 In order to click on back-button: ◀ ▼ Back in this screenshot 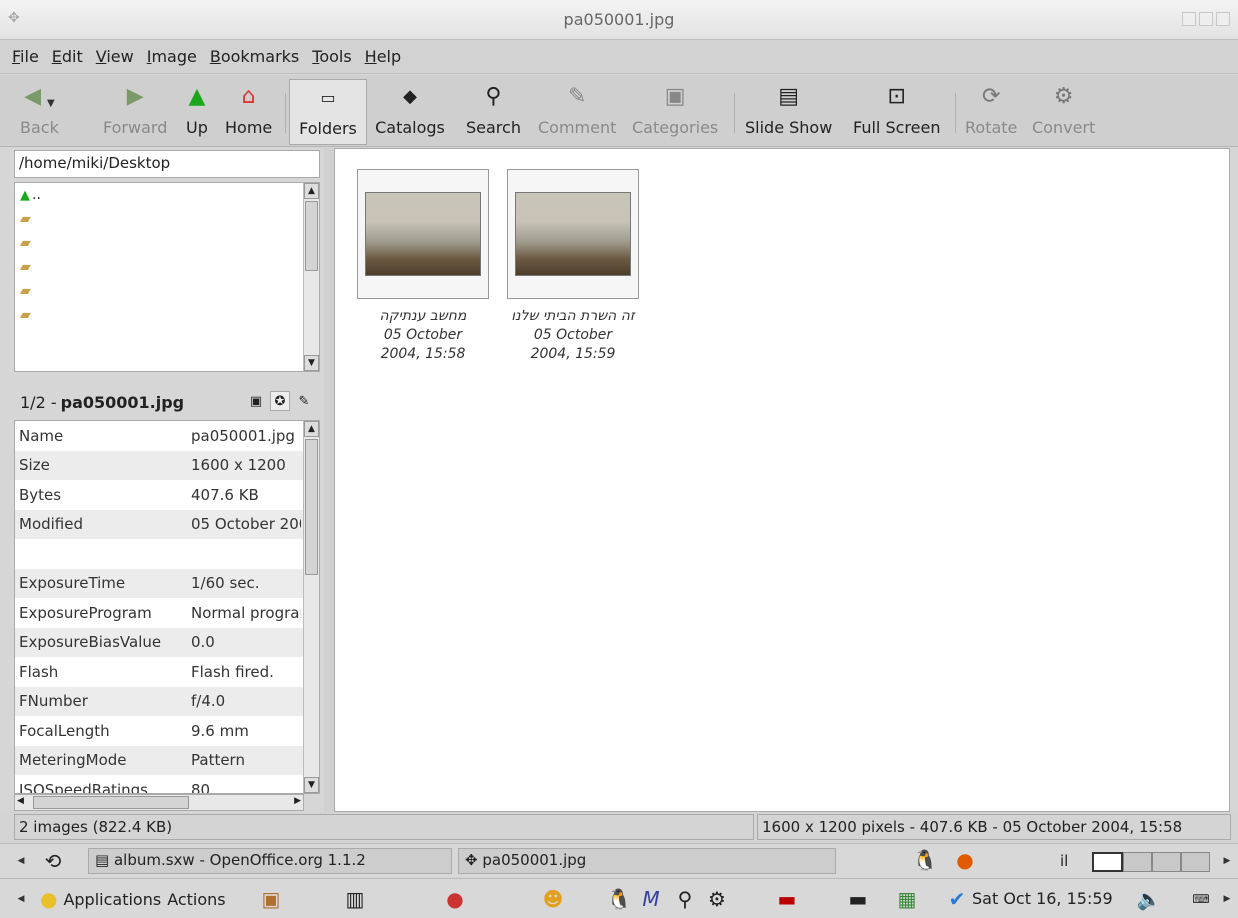, I will do `click(39, 112)`.